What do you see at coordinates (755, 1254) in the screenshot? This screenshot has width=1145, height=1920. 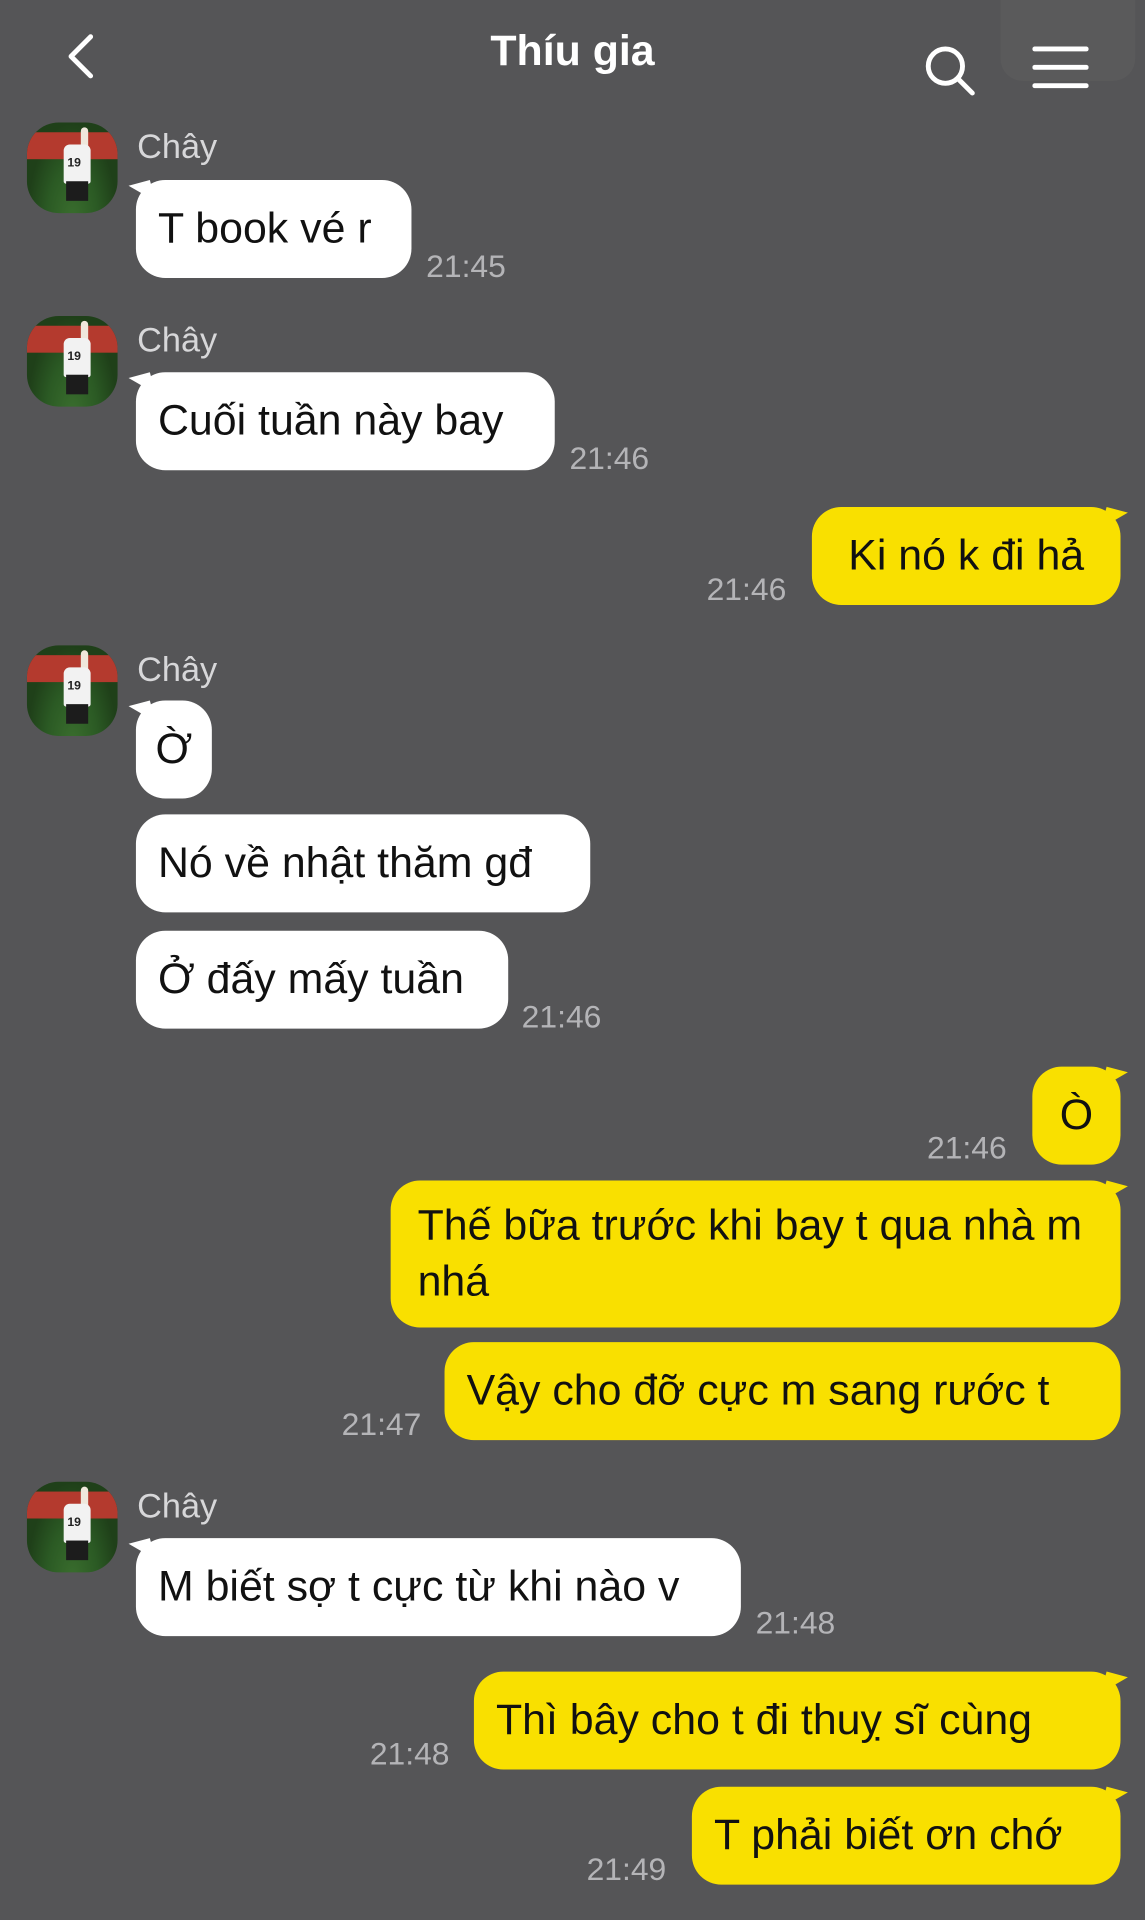 I see `outgoing-message: Thế bữa trước khi bay t qua nhà m nhá` at bounding box center [755, 1254].